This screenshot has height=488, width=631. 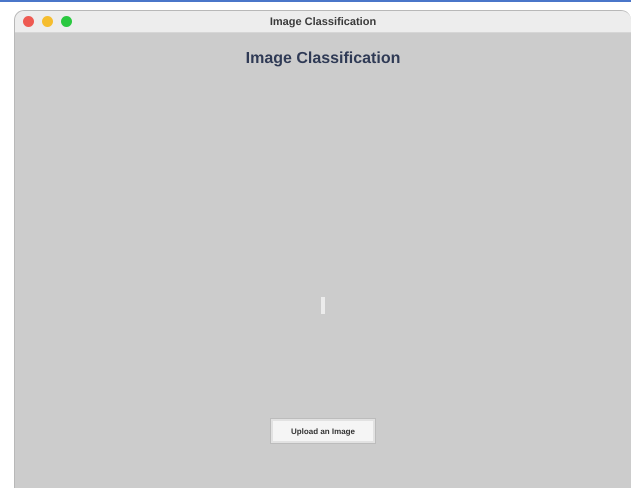 I want to click on page-heading: Image Classification, so click(x=323, y=59).